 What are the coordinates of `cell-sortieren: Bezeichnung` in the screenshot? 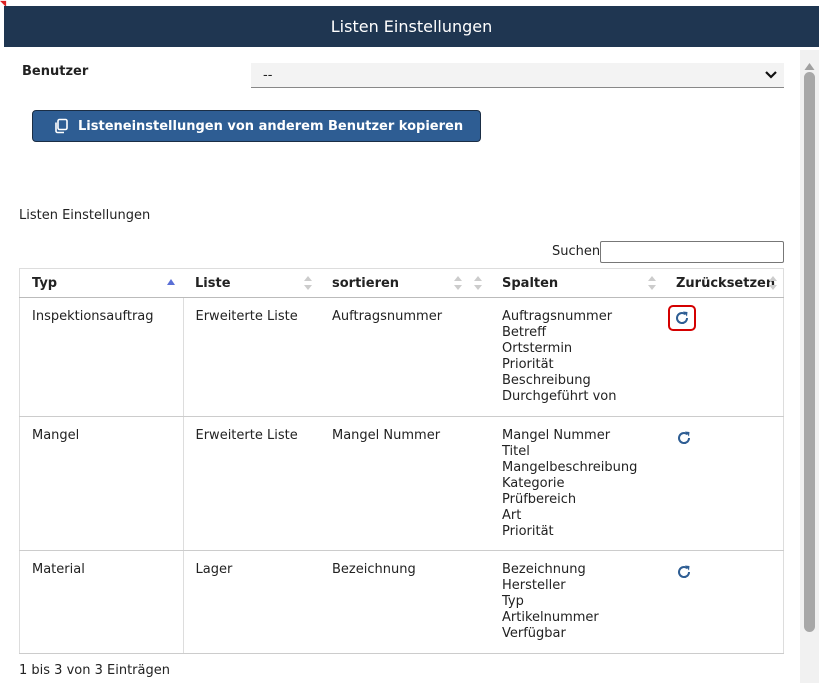 It's located at (405, 602).